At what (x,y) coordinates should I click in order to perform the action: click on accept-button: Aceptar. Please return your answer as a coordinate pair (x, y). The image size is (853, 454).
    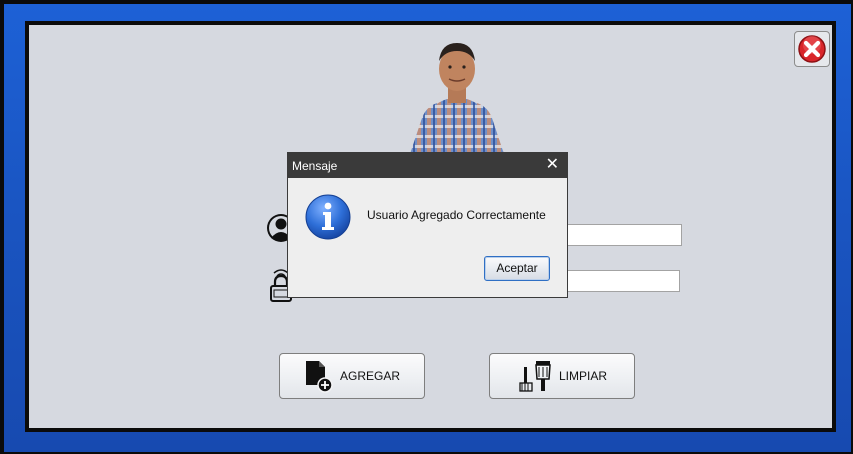
    Looking at the image, I should click on (517, 268).